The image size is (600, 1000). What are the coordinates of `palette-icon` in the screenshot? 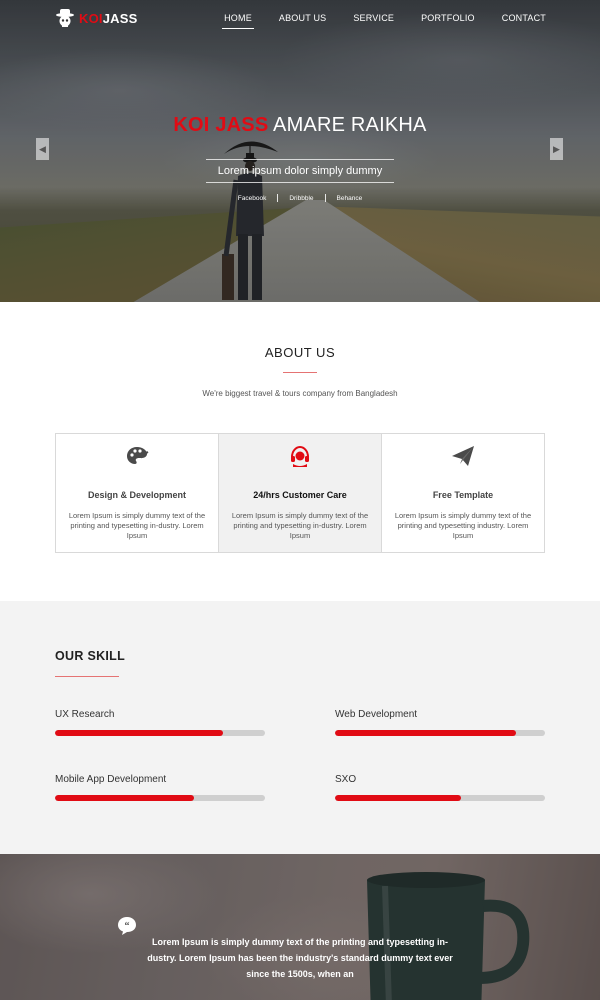 It's located at (138, 455).